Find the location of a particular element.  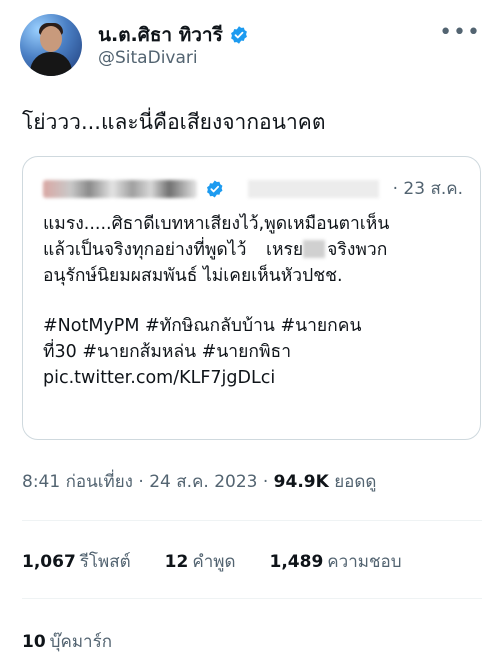

bookmarks-stat: 10 บุ๊คมาร์ก is located at coordinates (67, 641).